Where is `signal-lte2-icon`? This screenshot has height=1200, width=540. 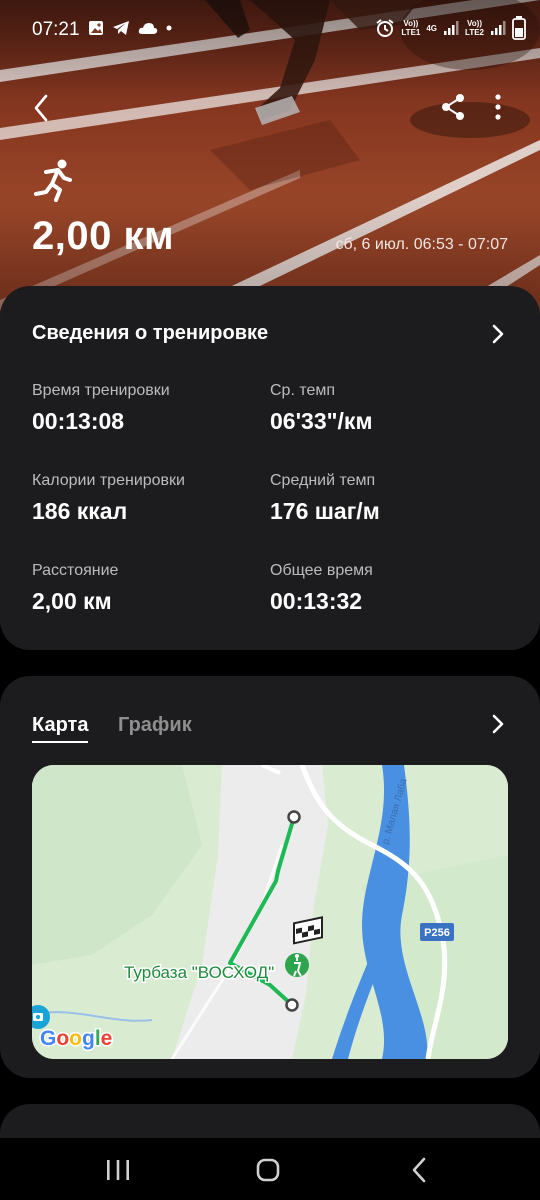 signal-lte2-icon is located at coordinates (498, 28).